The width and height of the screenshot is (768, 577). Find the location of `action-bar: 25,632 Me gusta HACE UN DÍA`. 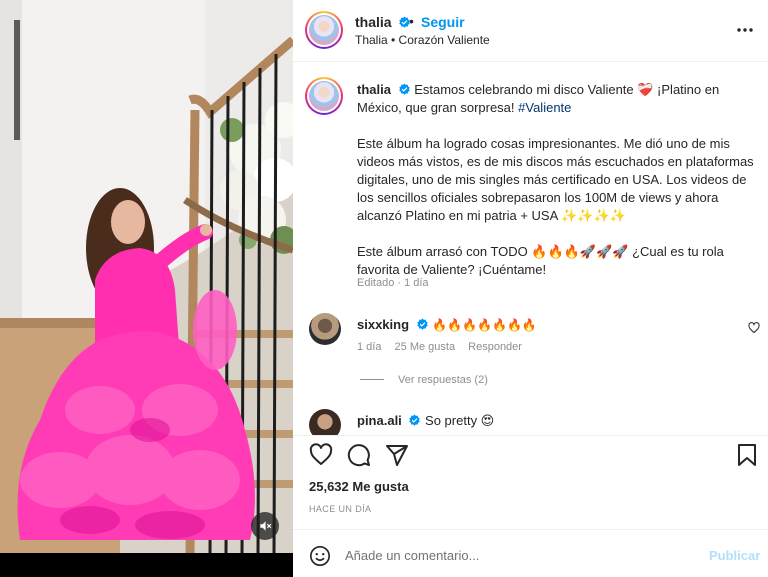

action-bar: 25,632 Me gusta HACE UN DÍA is located at coordinates (530, 482).